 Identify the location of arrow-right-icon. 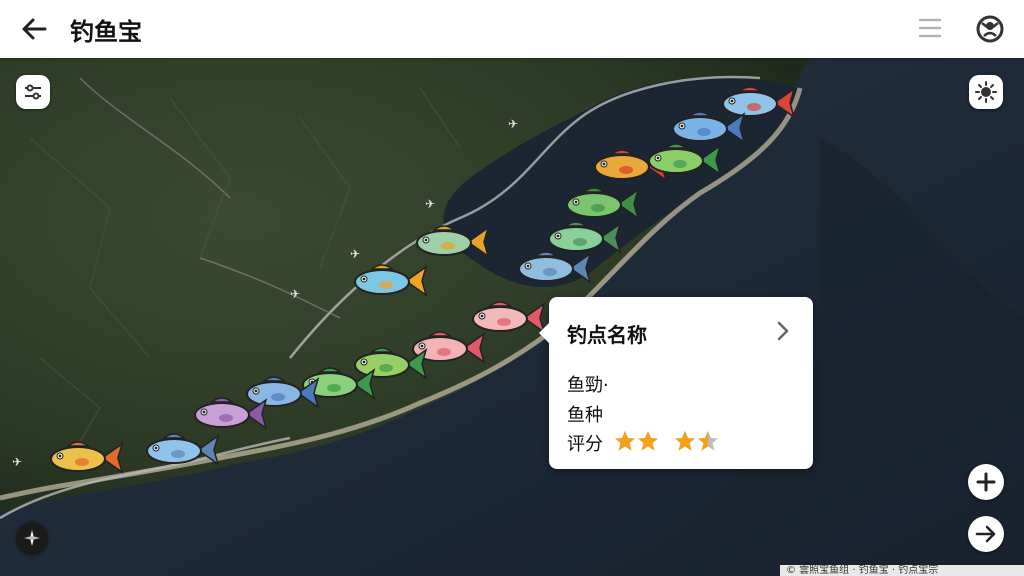
(985, 534).